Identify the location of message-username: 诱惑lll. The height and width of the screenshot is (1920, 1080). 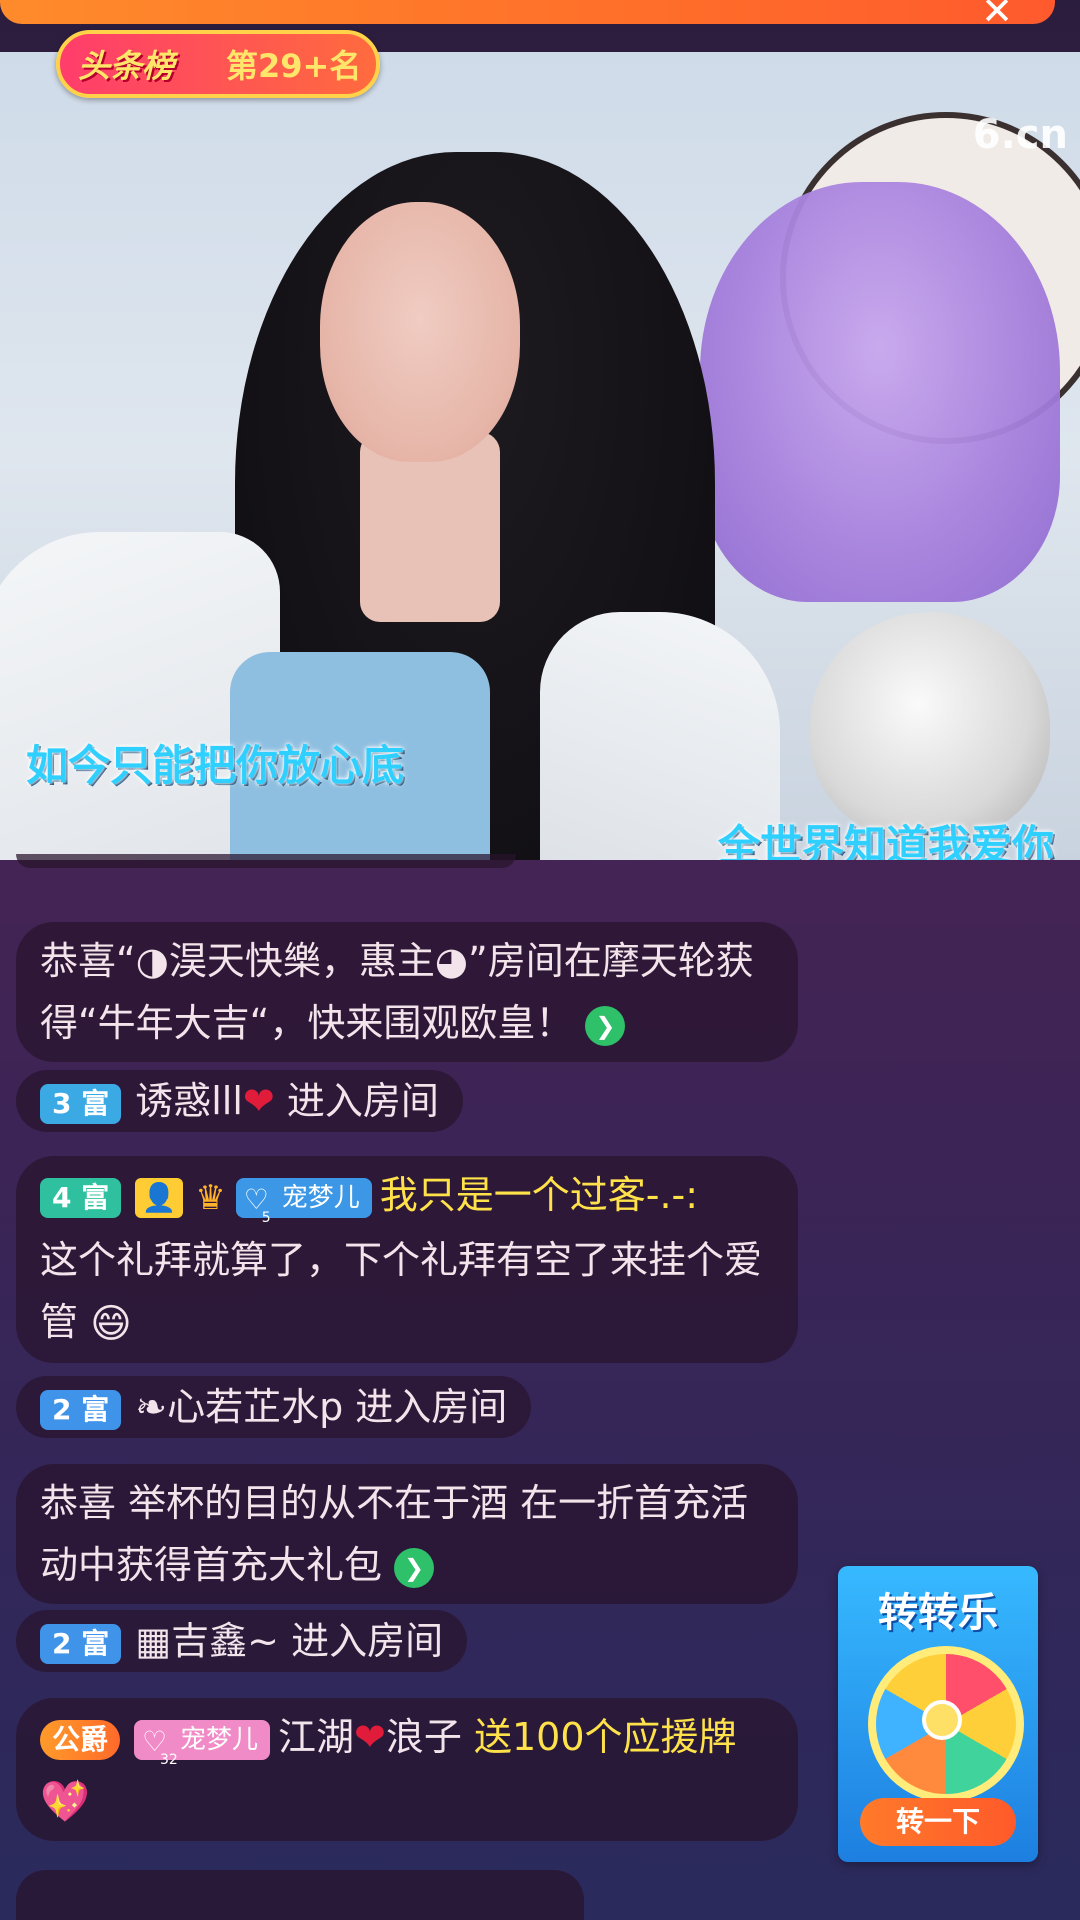
(189, 1101).